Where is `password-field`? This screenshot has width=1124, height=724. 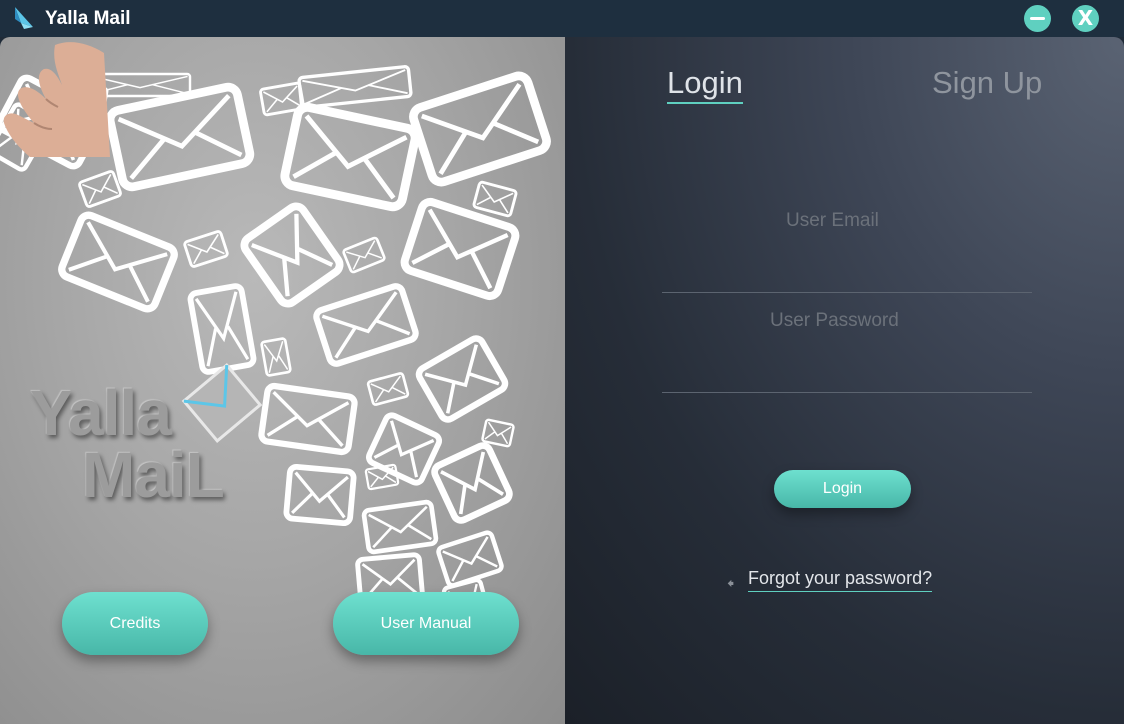 password-field is located at coordinates (847, 371).